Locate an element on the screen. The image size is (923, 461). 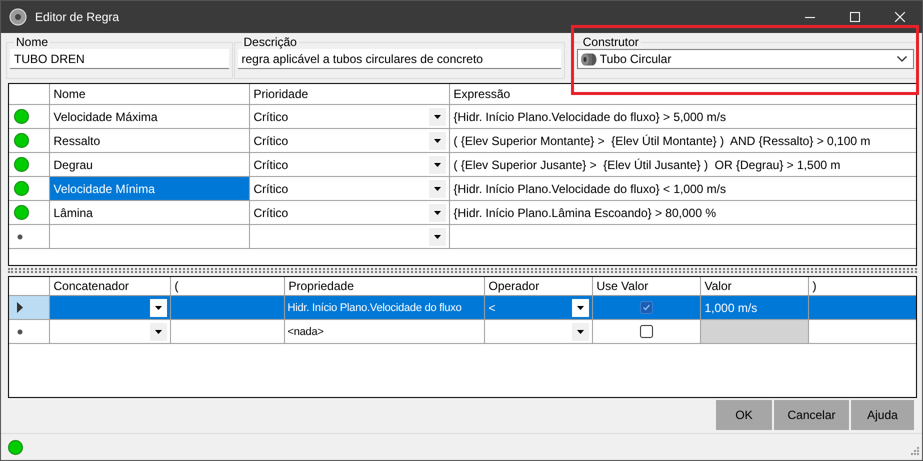
cylinder-icon is located at coordinates (588, 59).